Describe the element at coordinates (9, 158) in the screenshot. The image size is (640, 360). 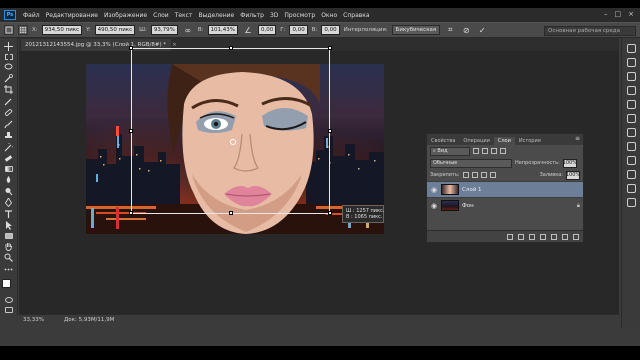
I see `eraser-tool-icon` at that location.